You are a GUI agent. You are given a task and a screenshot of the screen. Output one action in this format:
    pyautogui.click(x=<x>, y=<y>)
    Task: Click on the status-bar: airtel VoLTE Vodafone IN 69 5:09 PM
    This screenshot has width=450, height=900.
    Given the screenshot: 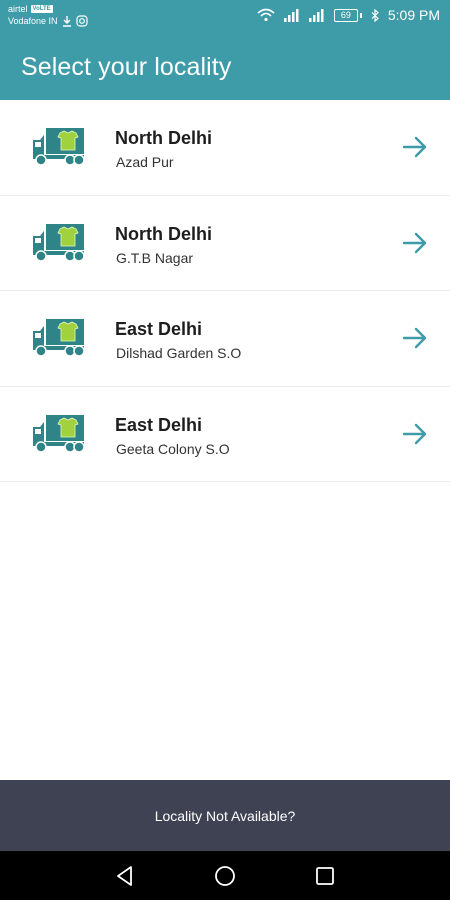 What is the action you would take?
    pyautogui.click(x=225, y=17)
    